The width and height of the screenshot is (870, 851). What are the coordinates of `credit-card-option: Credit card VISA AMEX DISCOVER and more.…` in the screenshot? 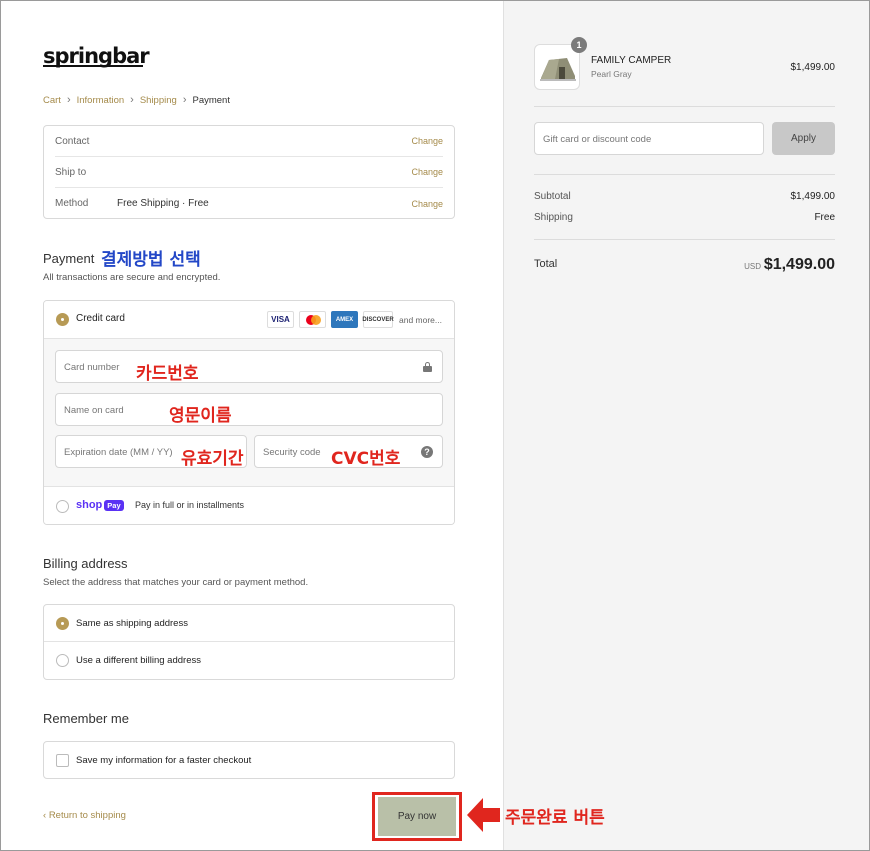 It's located at (249, 320).